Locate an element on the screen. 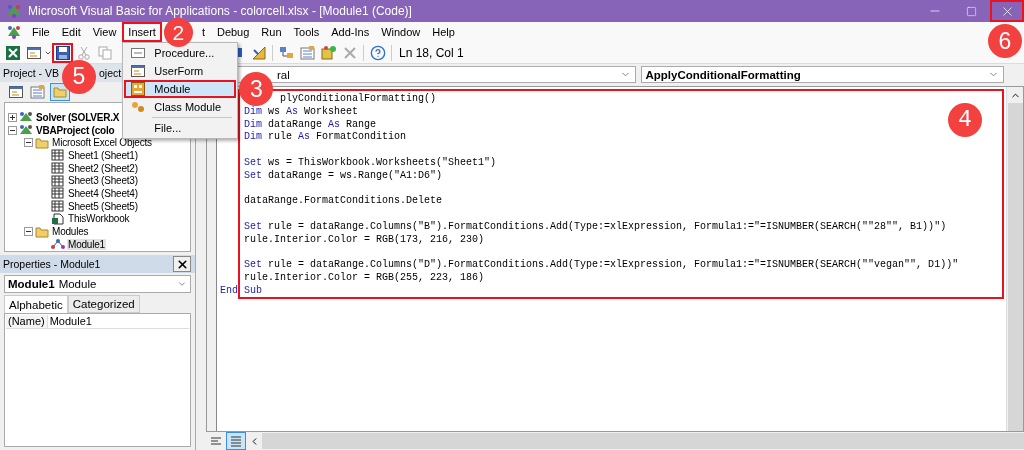 The image size is (1024, 450). code-line: rule.Interior.Color = RGB(255, 223, 186) is located at coordinates (364, 278).